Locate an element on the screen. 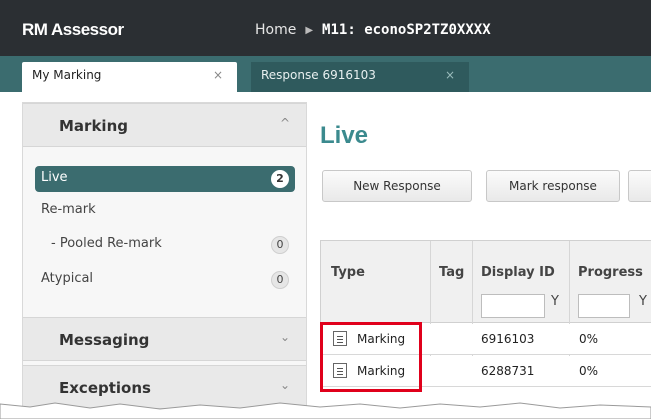  page-title: Live is located at coordinates (344, 135).